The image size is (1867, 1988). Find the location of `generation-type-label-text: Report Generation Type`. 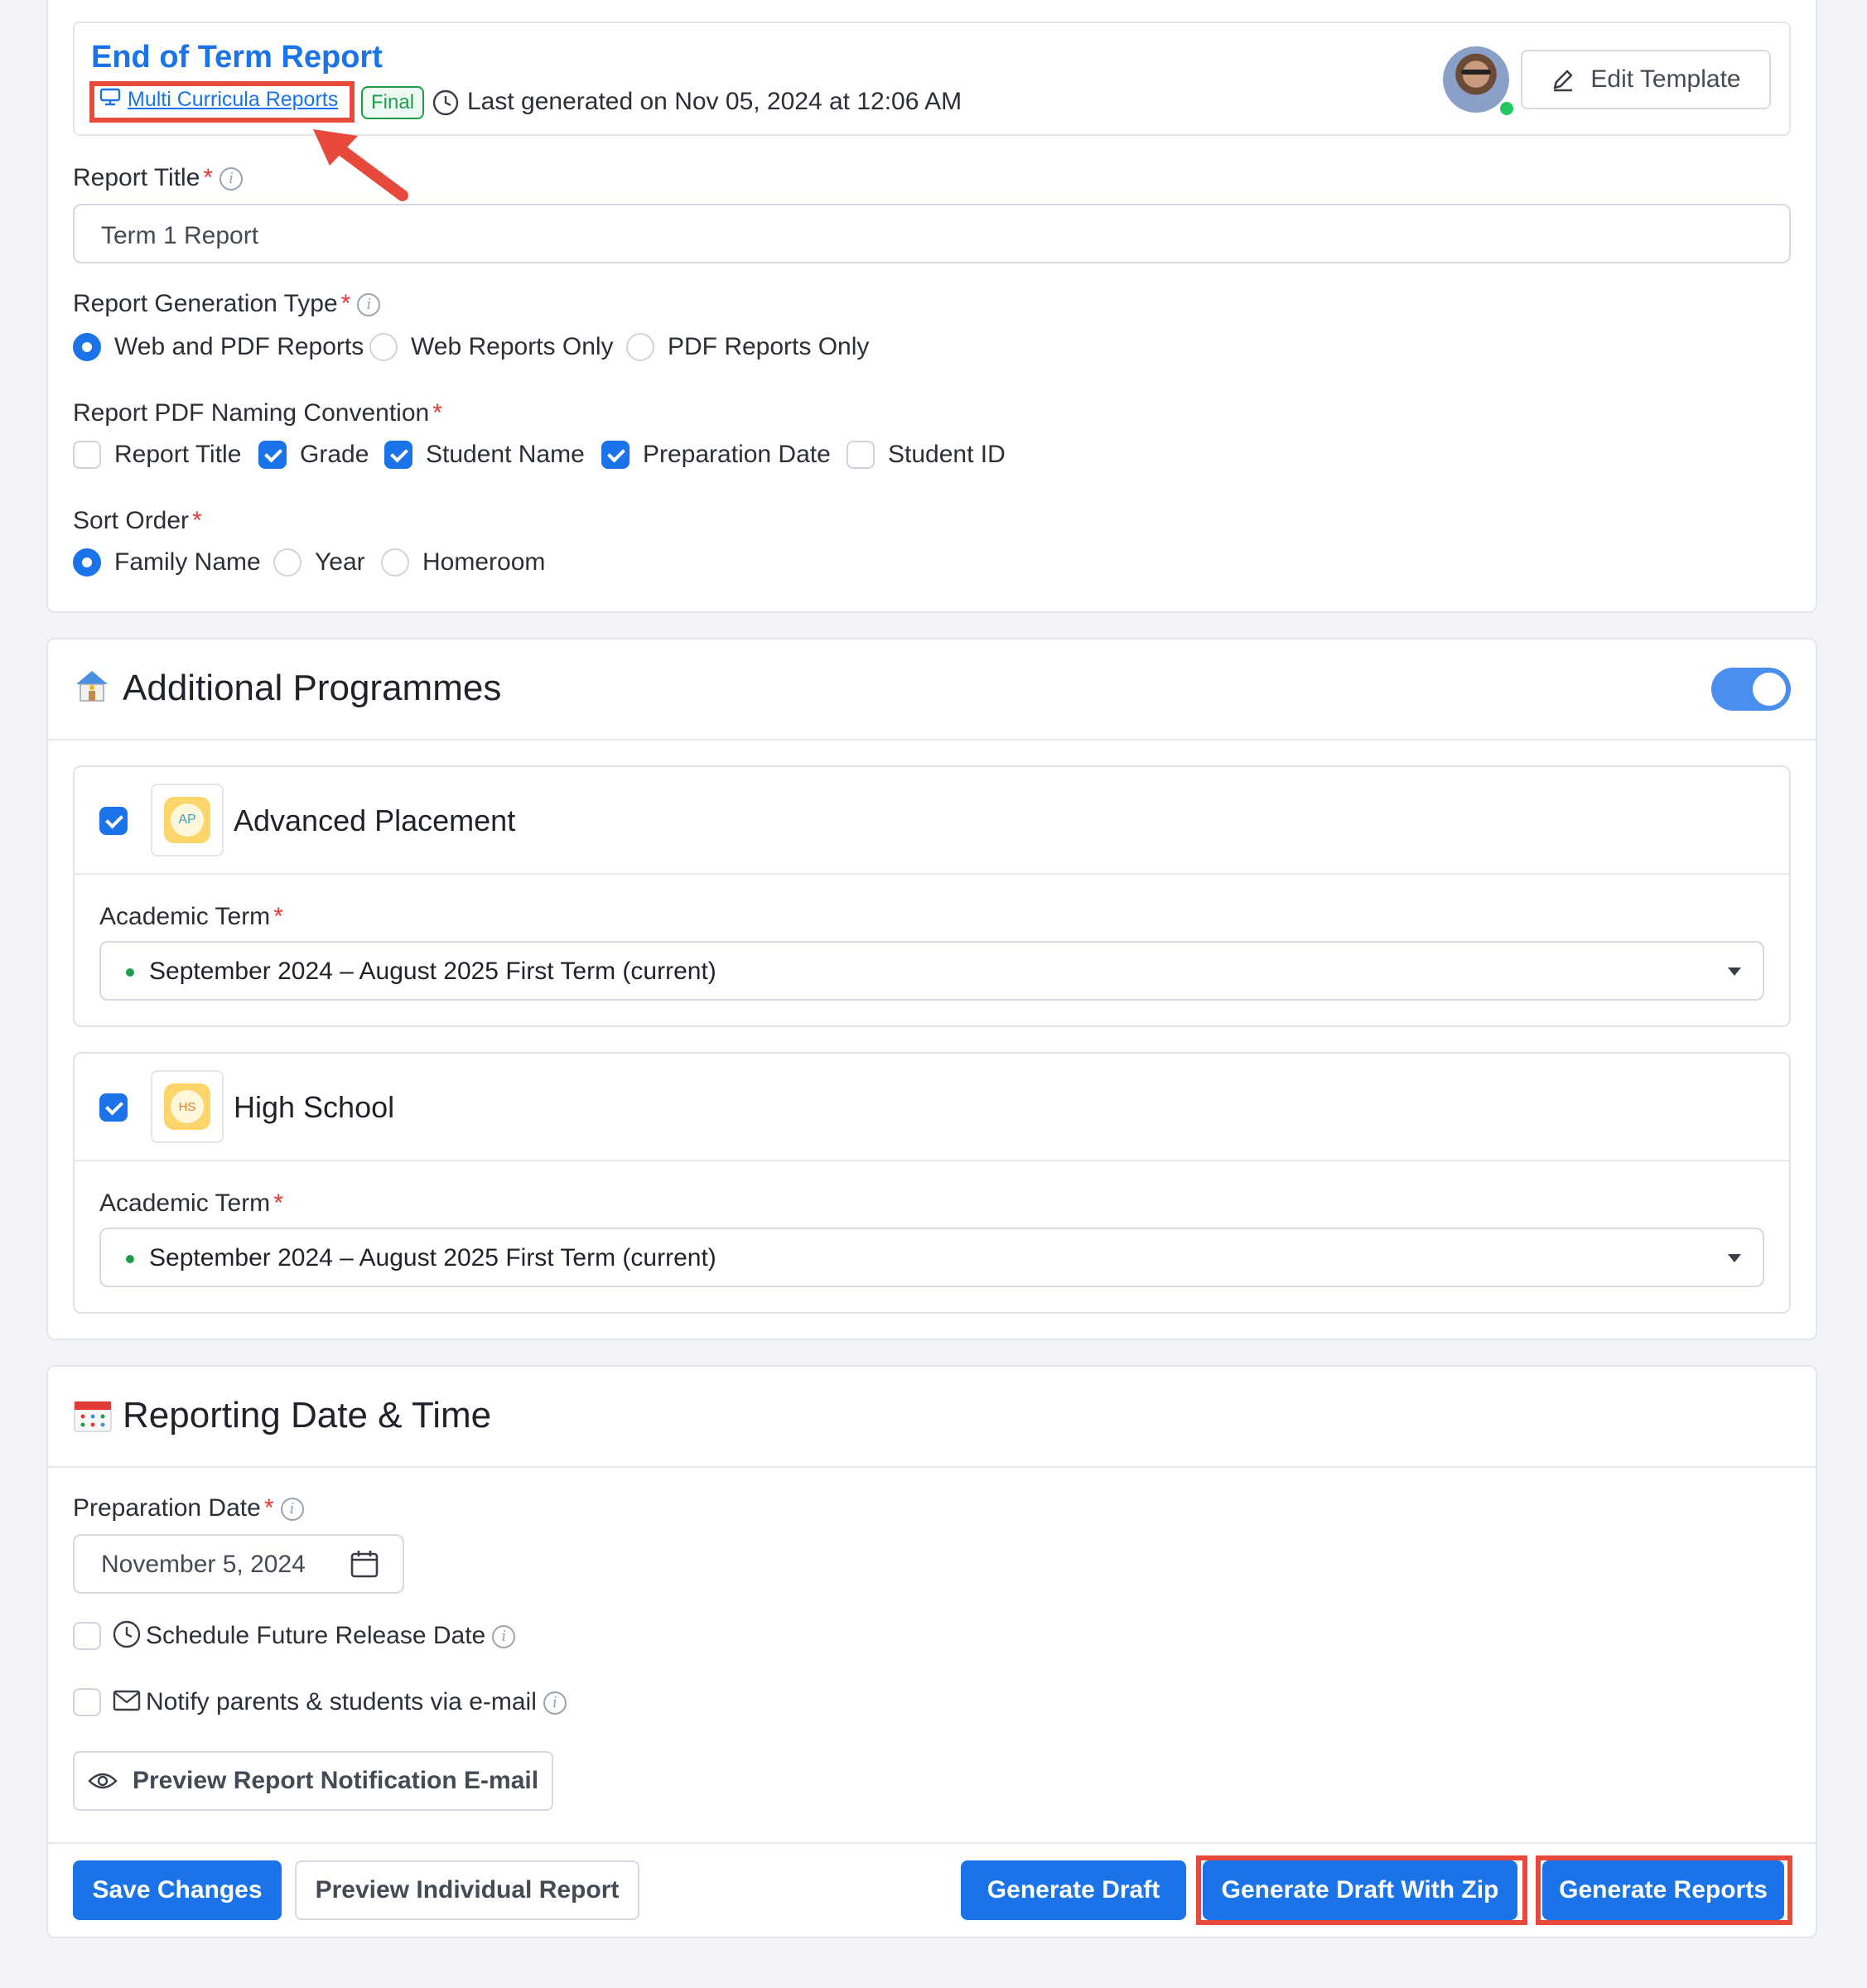

generation-type-label-text: Report Generation Type is located at coordinates (205, 303).